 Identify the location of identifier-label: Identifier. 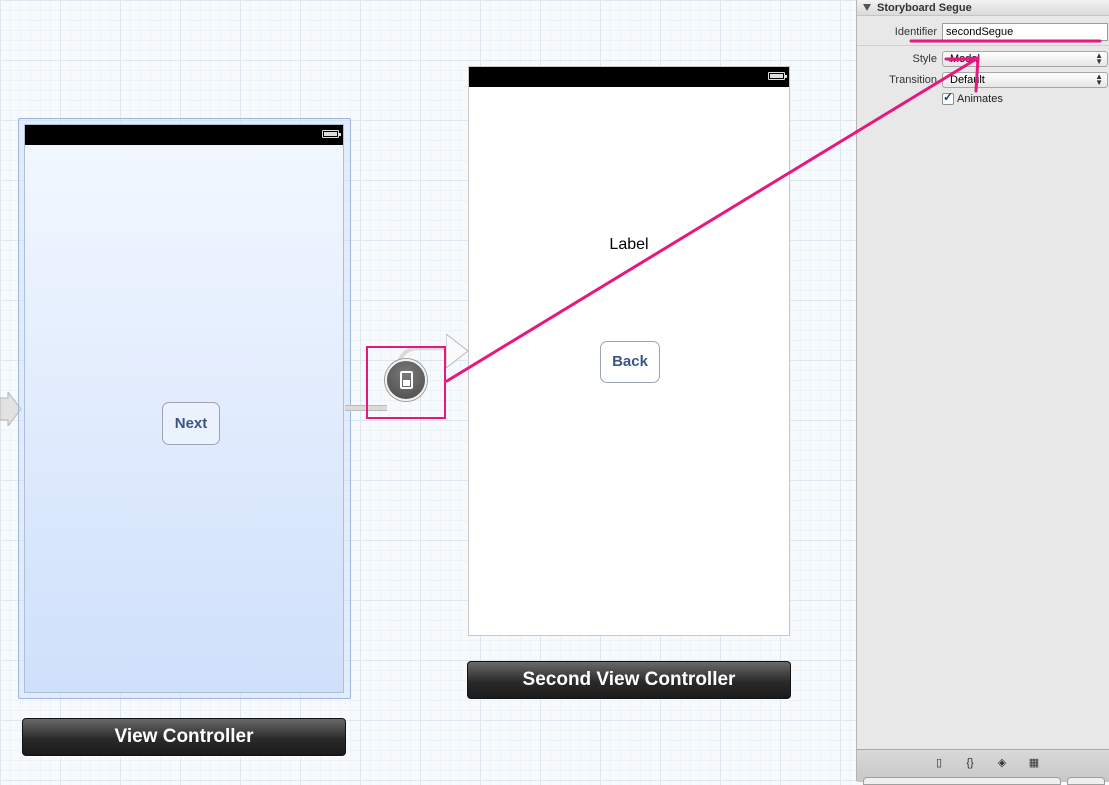
(915, 32).